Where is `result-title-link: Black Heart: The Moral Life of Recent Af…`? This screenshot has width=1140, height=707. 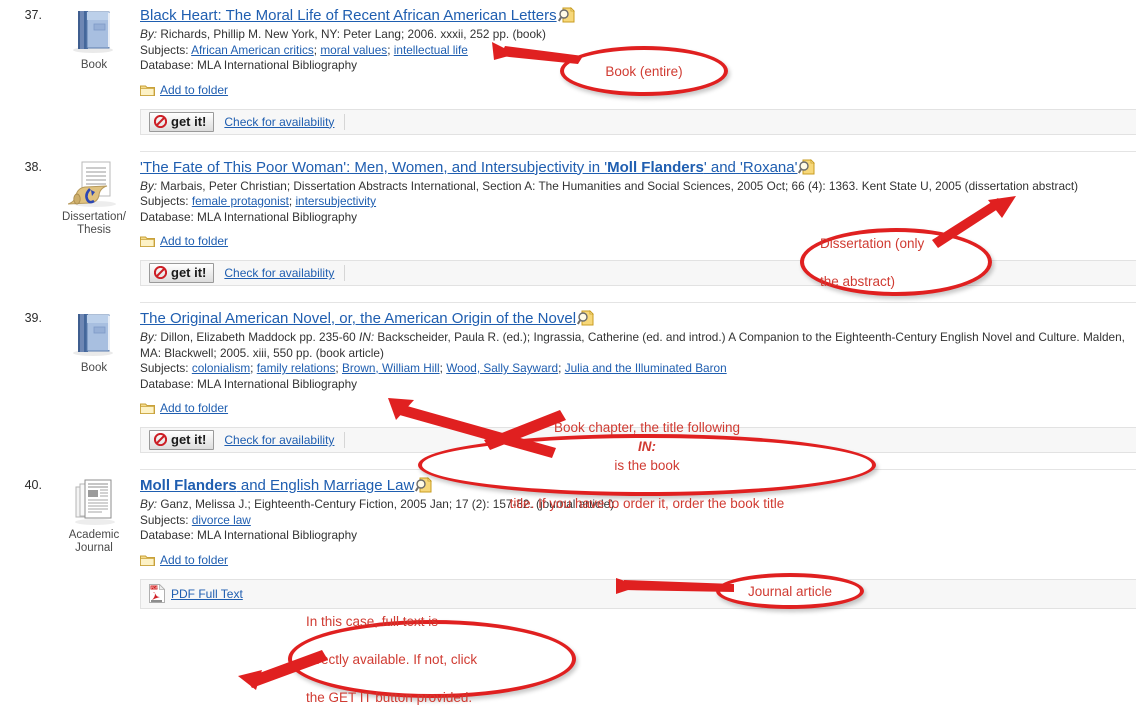
result-title-link: Black Heart: The Moral Life of Recent Af… is located at coordinates (348, 15).